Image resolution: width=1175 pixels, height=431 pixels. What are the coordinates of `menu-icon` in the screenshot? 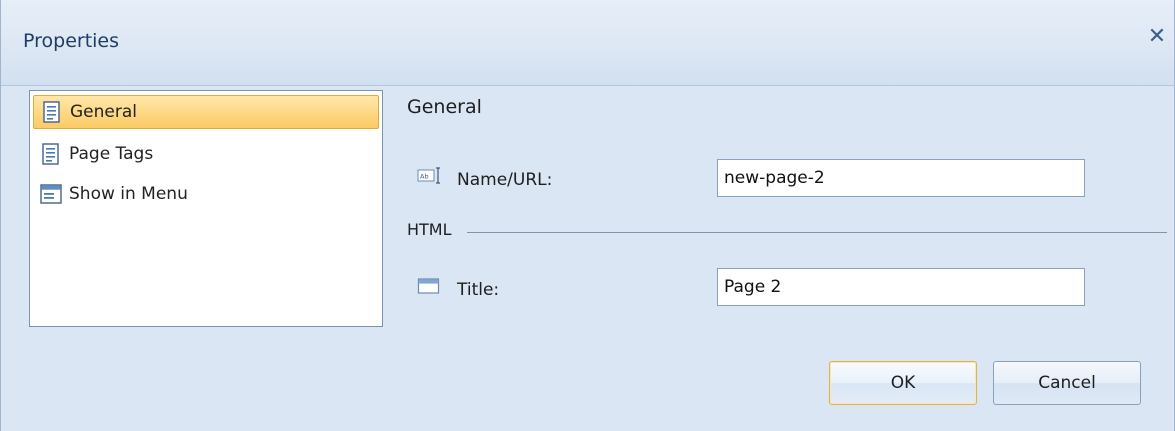 It's located at (51, 194).